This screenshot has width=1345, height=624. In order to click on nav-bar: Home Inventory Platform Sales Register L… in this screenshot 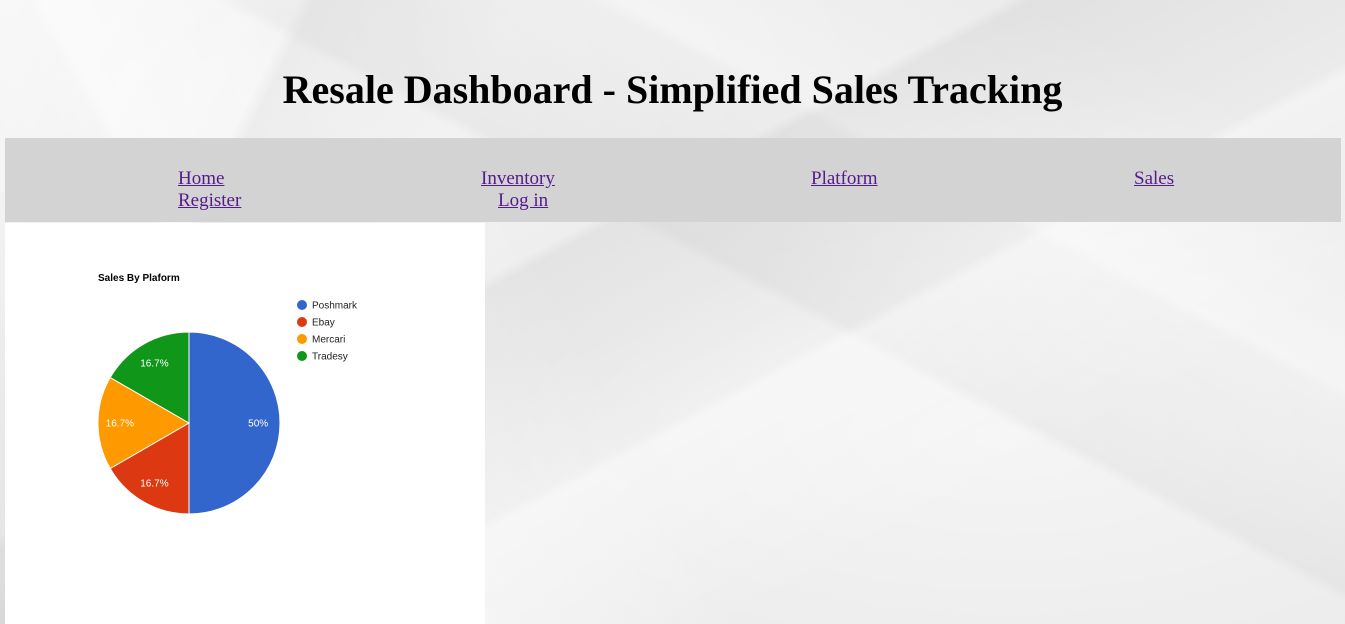, I will do `click(673, 180)`.